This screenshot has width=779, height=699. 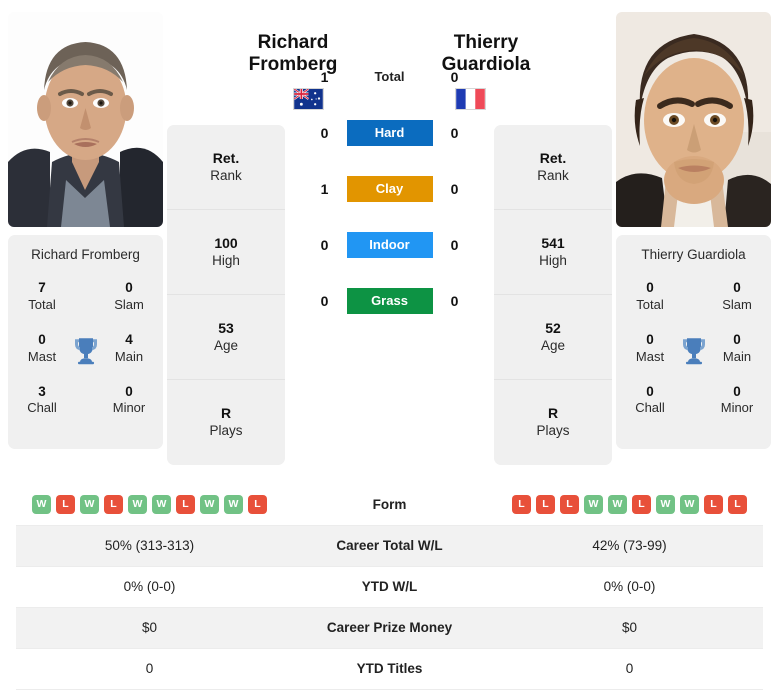 What do you see at coordinates (149, 546) in the screenshot?
I see `left-value: 50% (313-313)` at bounding box center [149, 546].